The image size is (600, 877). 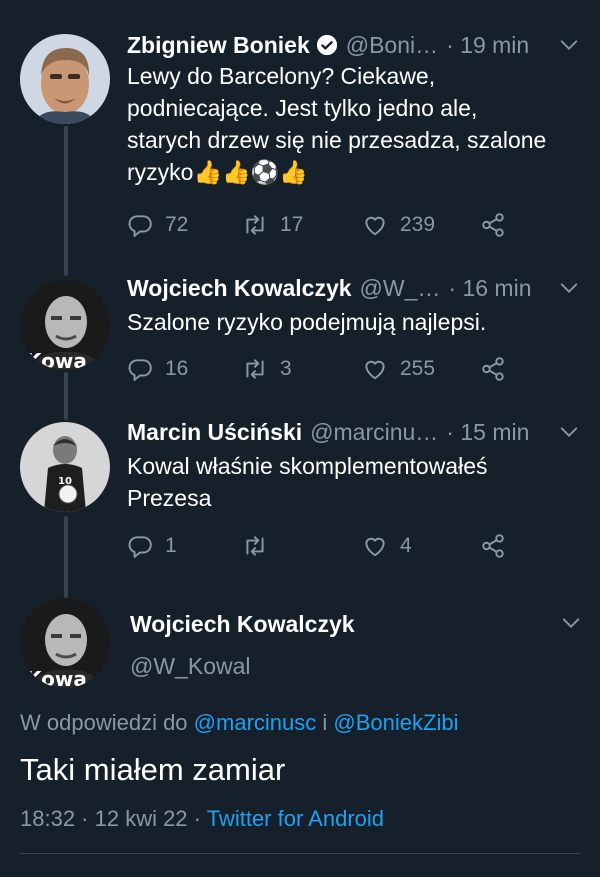 I want to click on divider, so click(x=300, y=853).